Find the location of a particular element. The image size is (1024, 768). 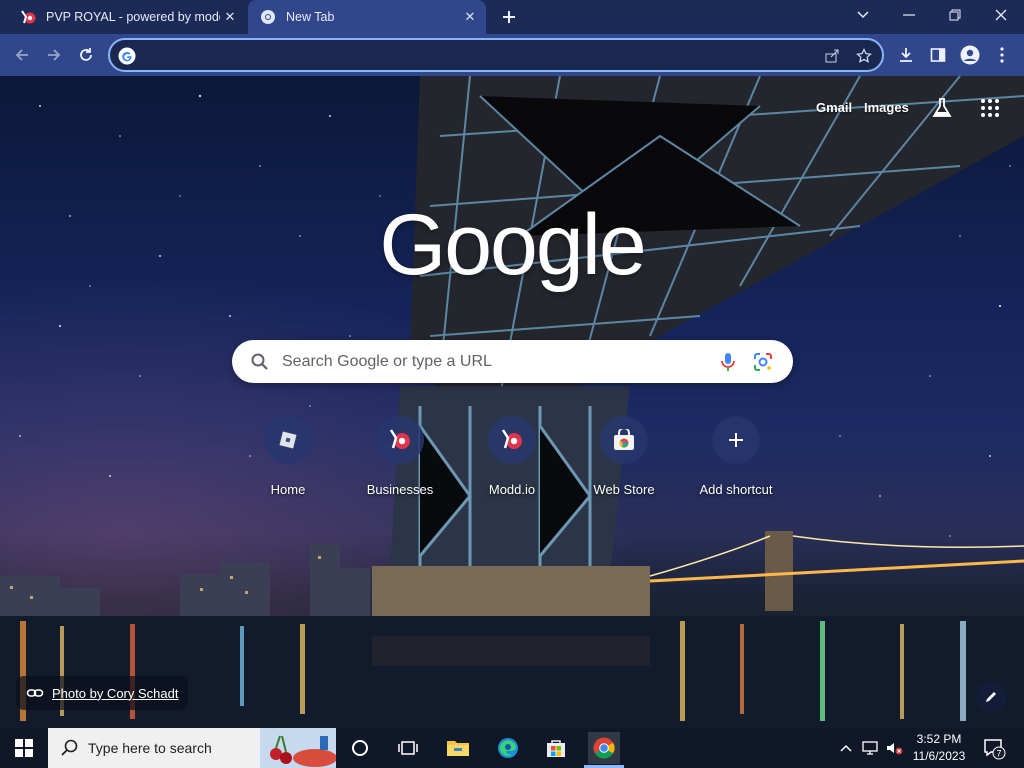

attribution-link: Photo by Cory Schadt is located at coordinates (115, 693).